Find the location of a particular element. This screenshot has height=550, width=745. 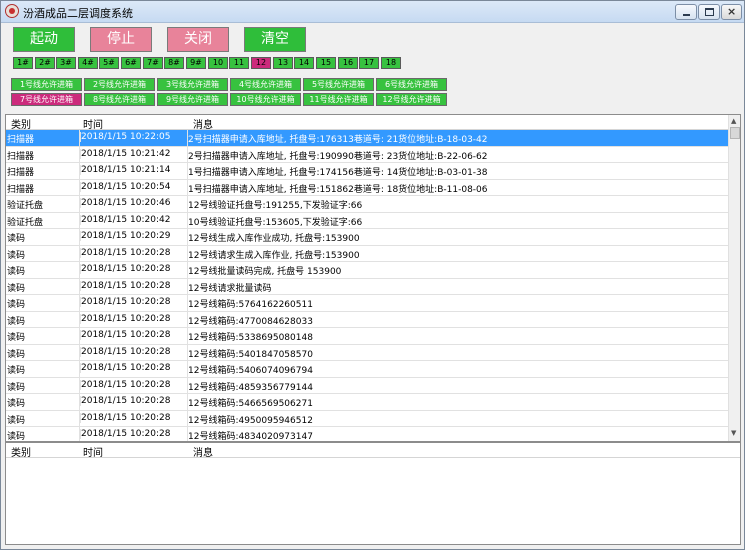

scroll-thumb is located at coordinates (735, 133).